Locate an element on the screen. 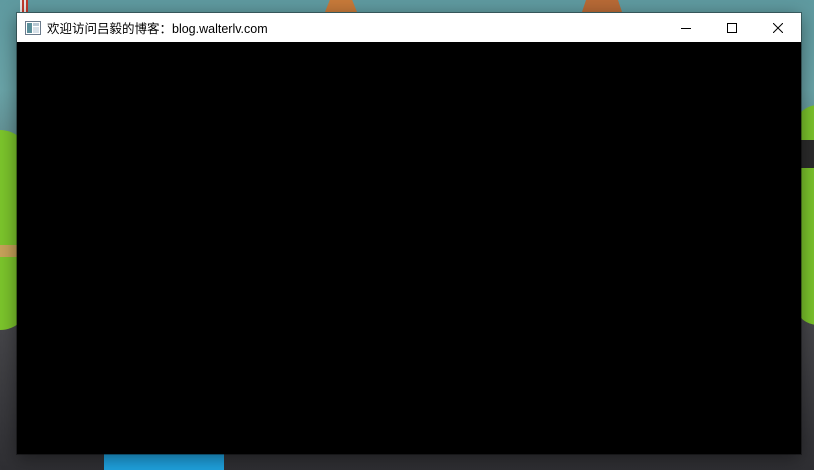  window-title: 欢迎访问吕毅的博客：blog.walterlv.com is located at coordinates (157, 29).